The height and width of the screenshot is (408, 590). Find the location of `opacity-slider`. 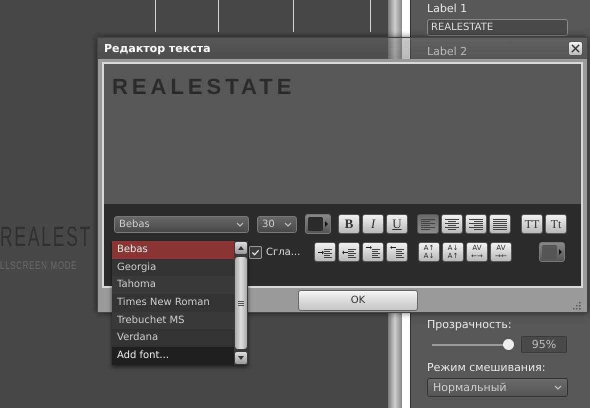

opacity-slider is located at coordinates (472, 344).